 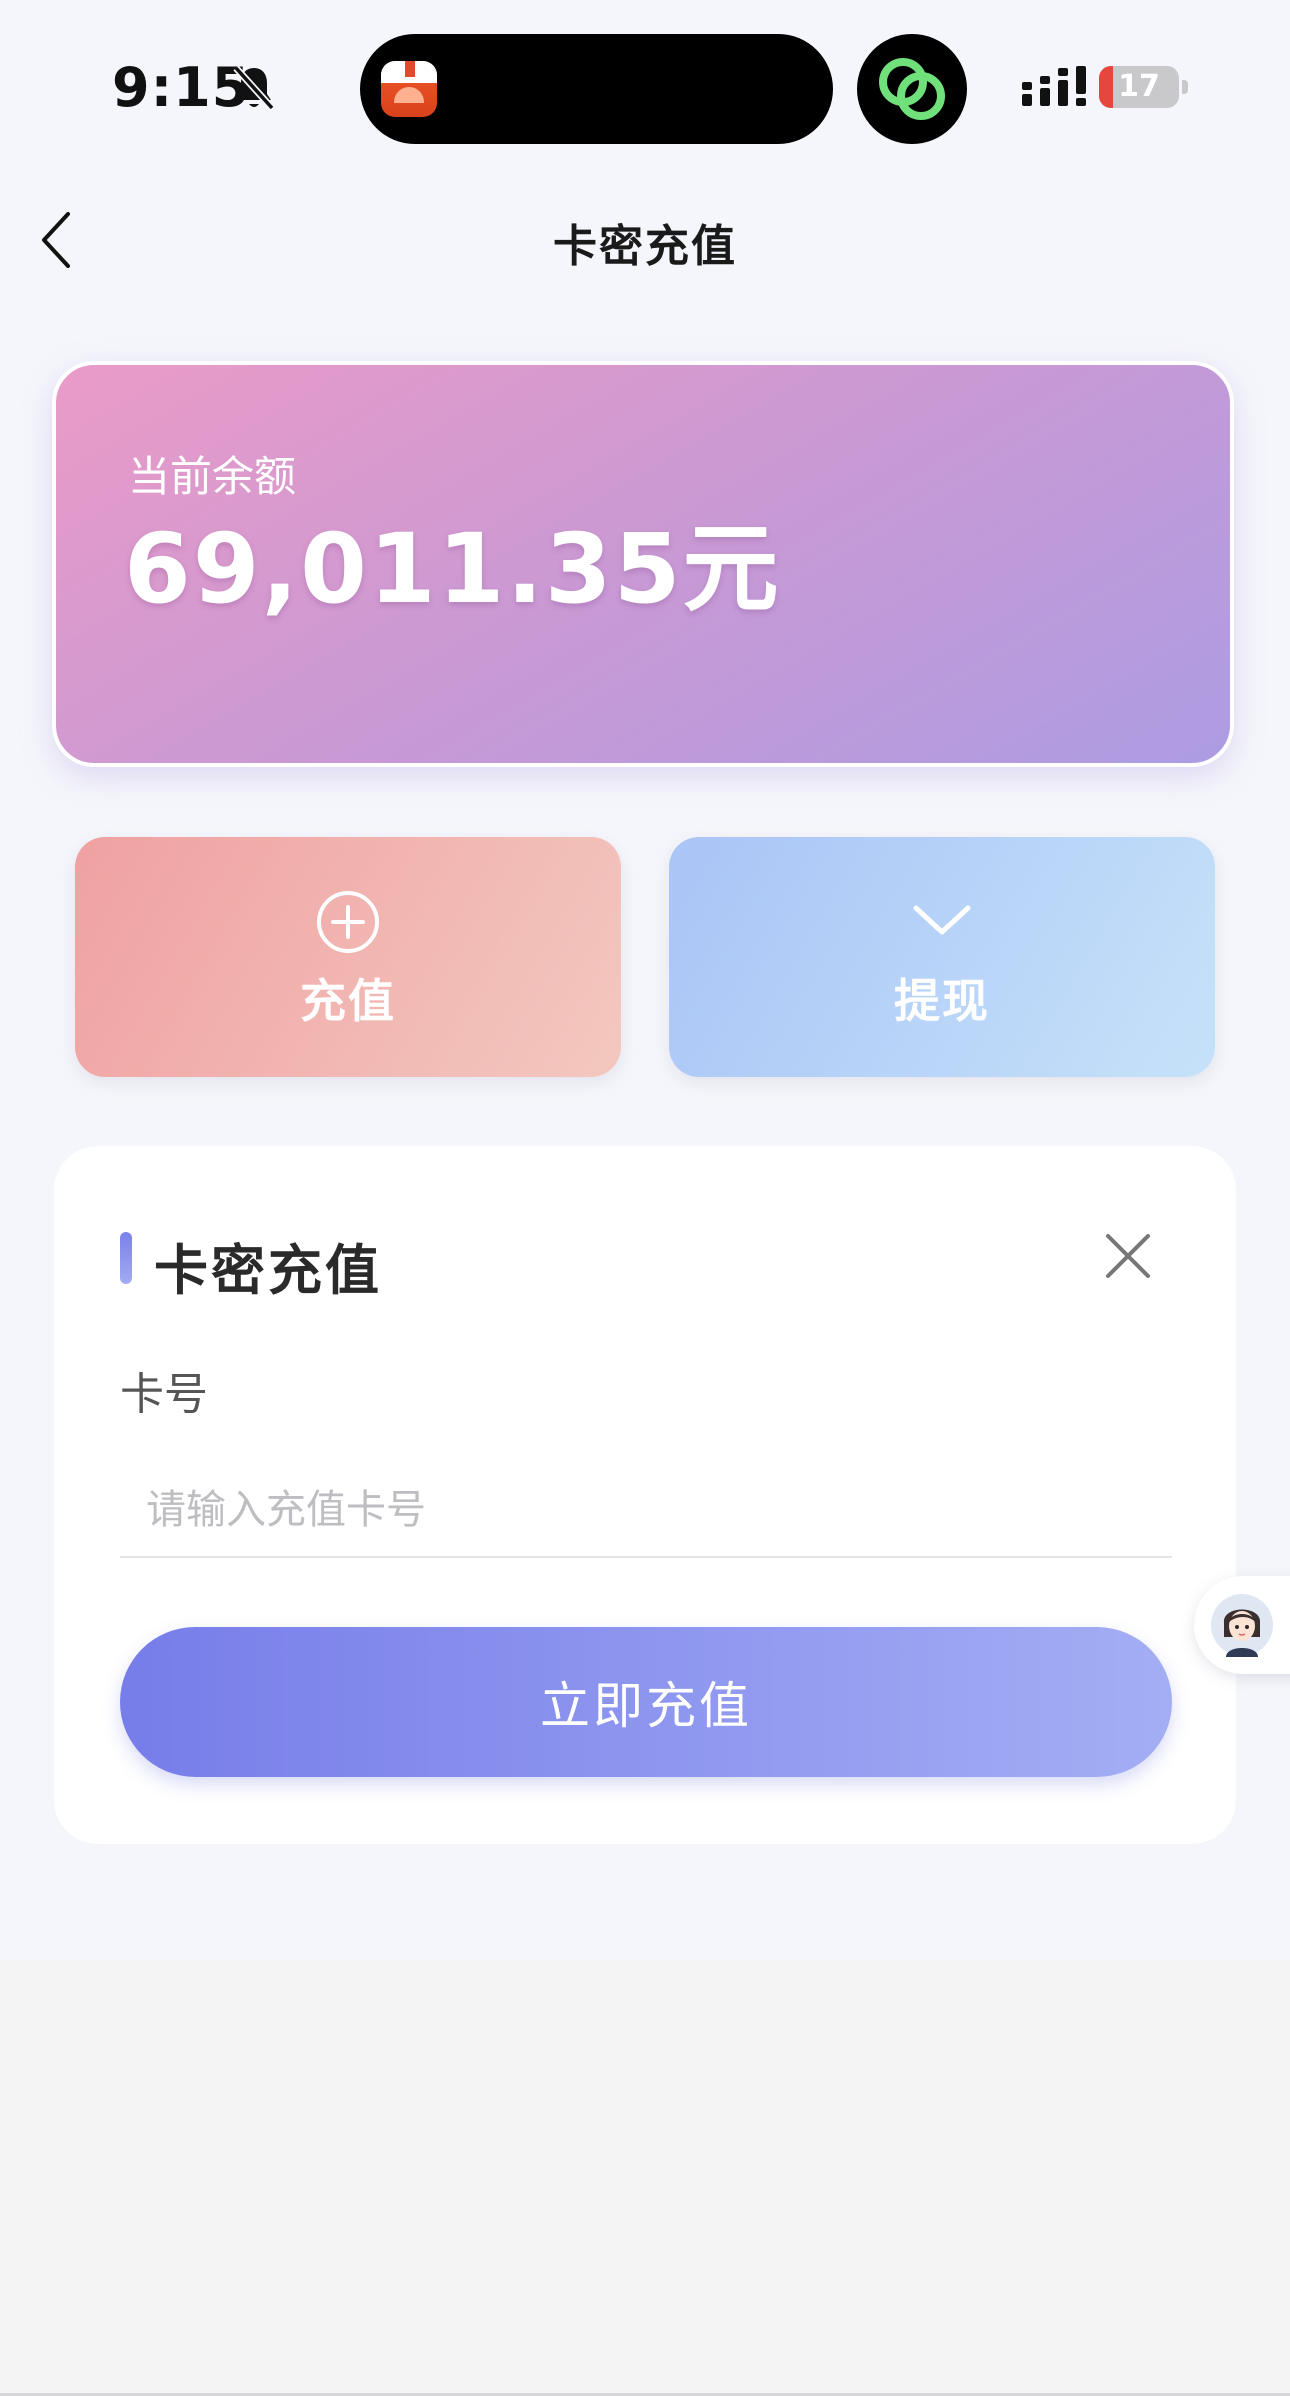 What do you see at coordinates (942, 920) in the screenshot?
I see `chevron-down-icon` at bounding box center [942, 920].